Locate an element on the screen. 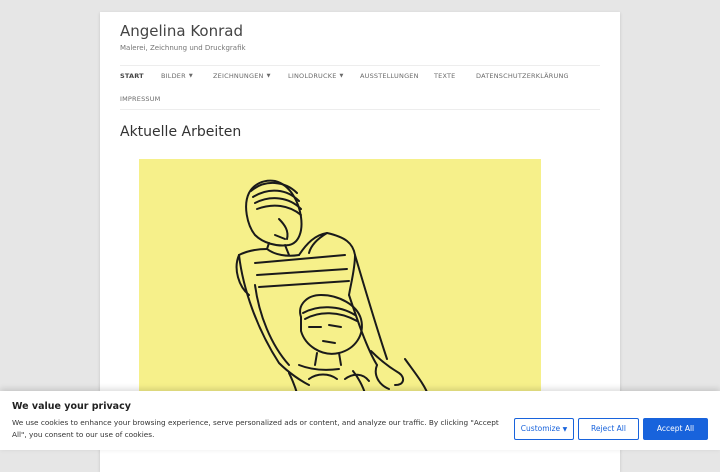  nav-bottom-divider is located at coordinates (360, 109).